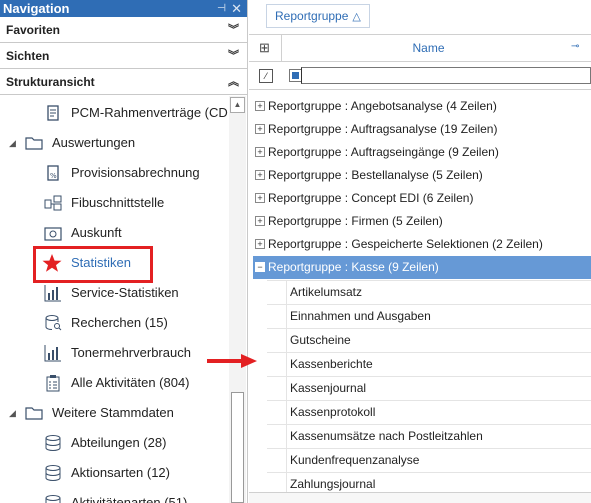  Describe the element at coordinates (237, 447) in the screenshot. I see `scrollbar-thumb` at that location.